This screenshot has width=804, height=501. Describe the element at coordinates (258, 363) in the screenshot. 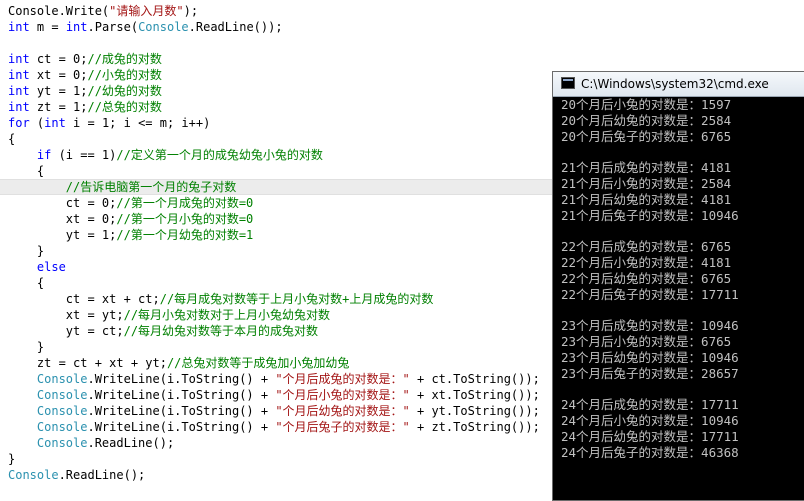

I see `code-token: //总兔对数等于成兔加小兔加幼兔` at that location.